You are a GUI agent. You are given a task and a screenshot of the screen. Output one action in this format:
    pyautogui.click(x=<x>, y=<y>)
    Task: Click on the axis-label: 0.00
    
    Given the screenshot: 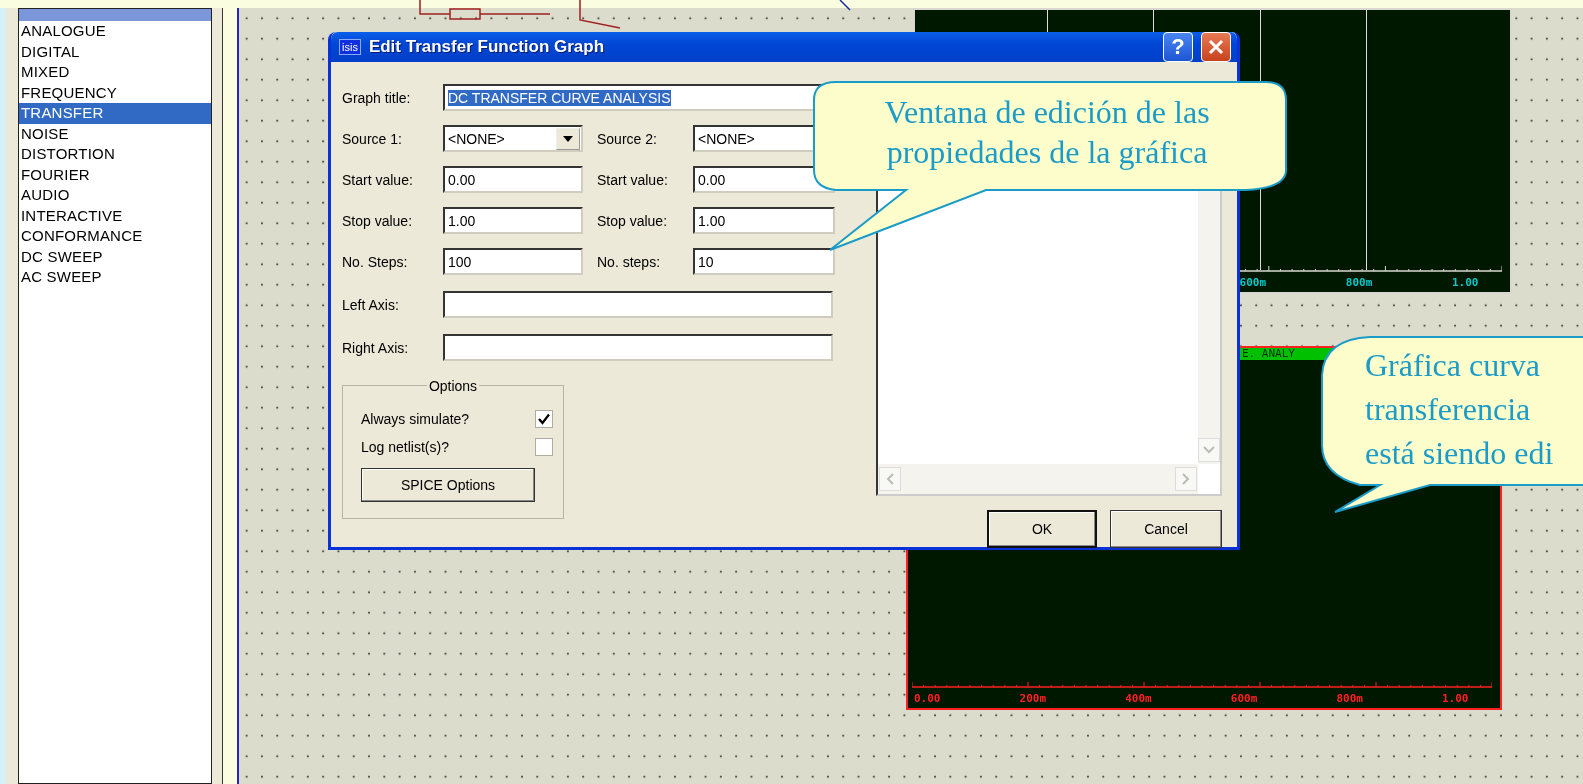 What is the action you would take?
    pyautogui.click(x=927, y=698)
    